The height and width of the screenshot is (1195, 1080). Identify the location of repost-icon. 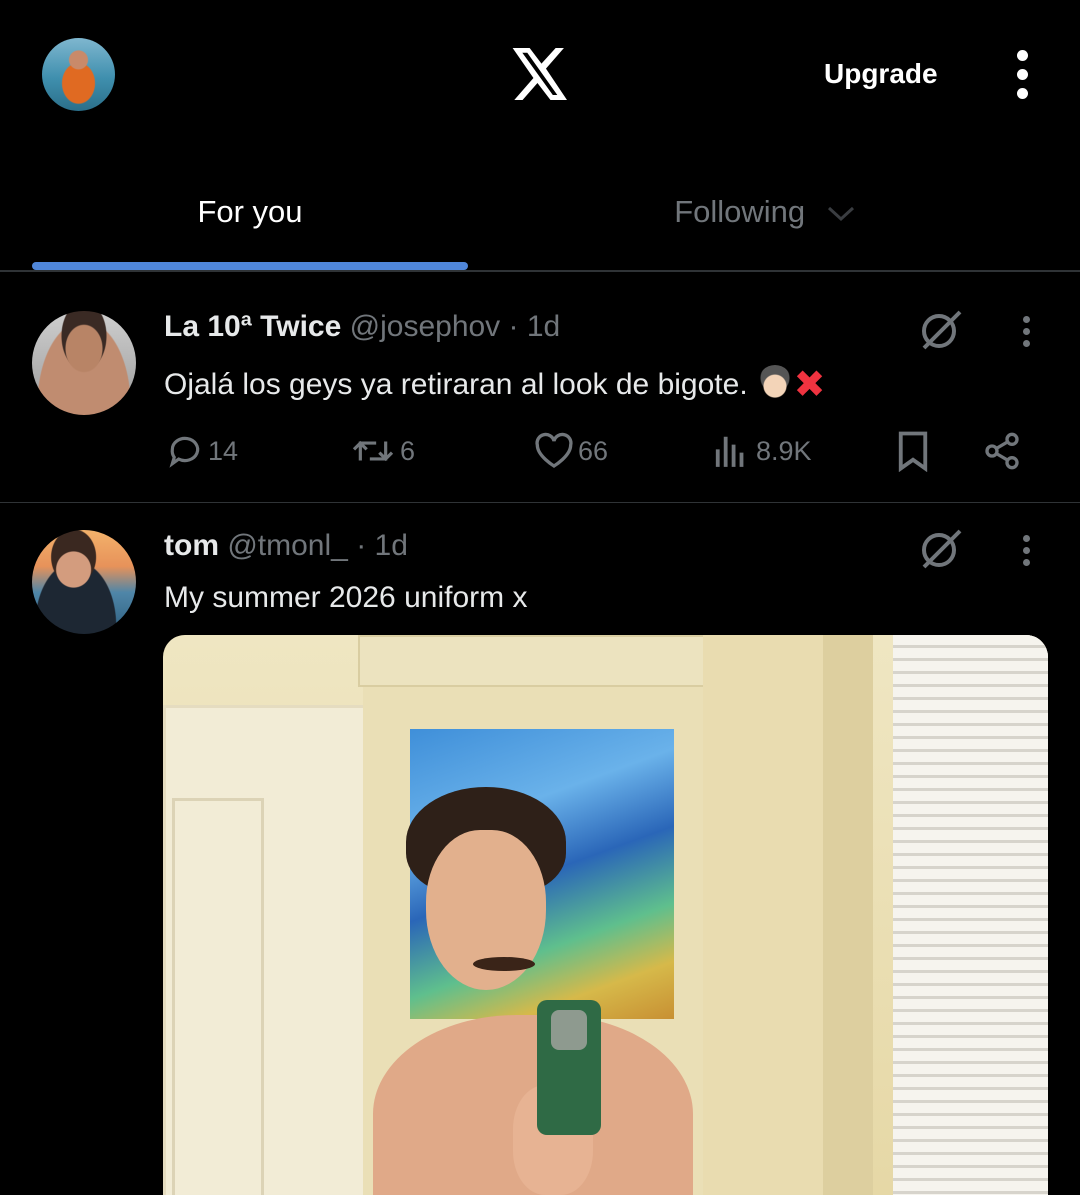
(373, 451).